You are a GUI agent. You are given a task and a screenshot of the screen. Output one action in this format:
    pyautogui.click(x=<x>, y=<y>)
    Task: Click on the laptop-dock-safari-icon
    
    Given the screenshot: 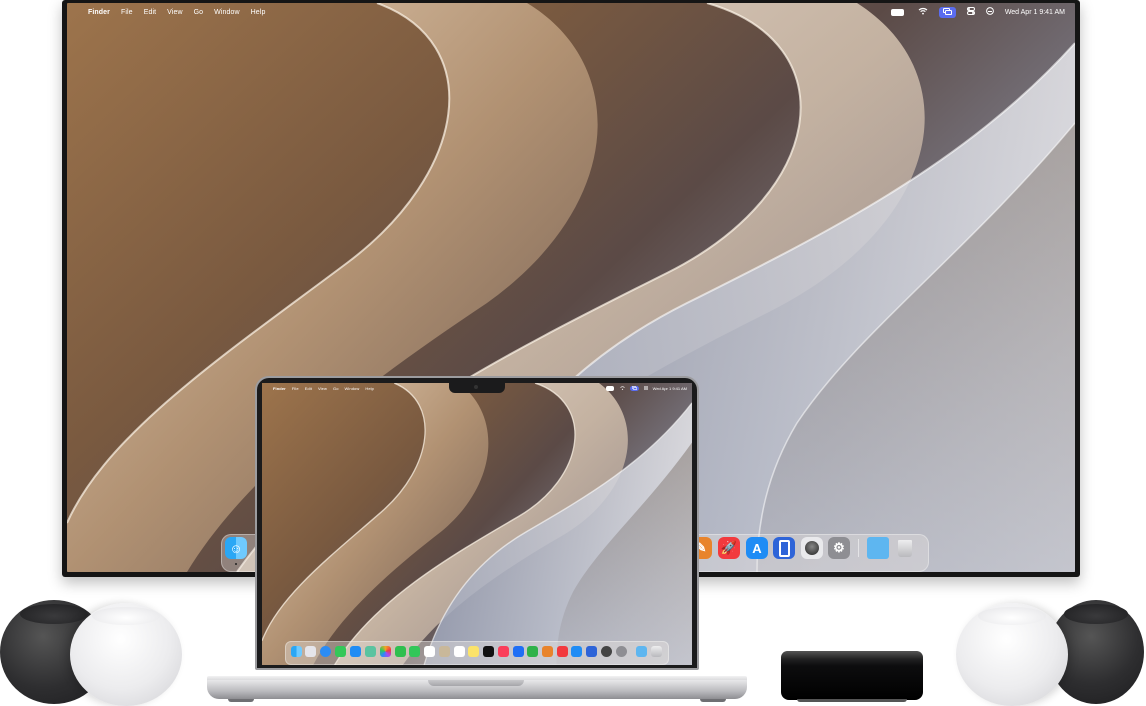 What is the action you would take?
    pyautogui.click(x=325, y=651)
    